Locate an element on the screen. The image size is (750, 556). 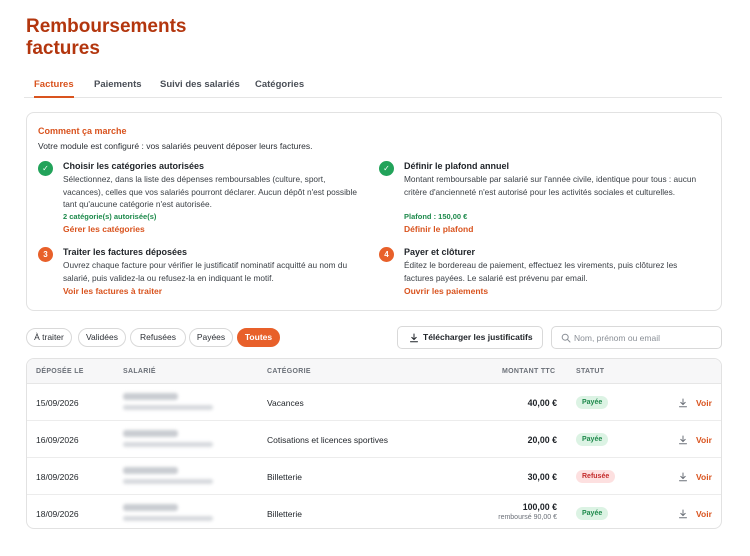
row-reimbursed-amount: remboursé 90,00 € is located at coordinates (527, 517).